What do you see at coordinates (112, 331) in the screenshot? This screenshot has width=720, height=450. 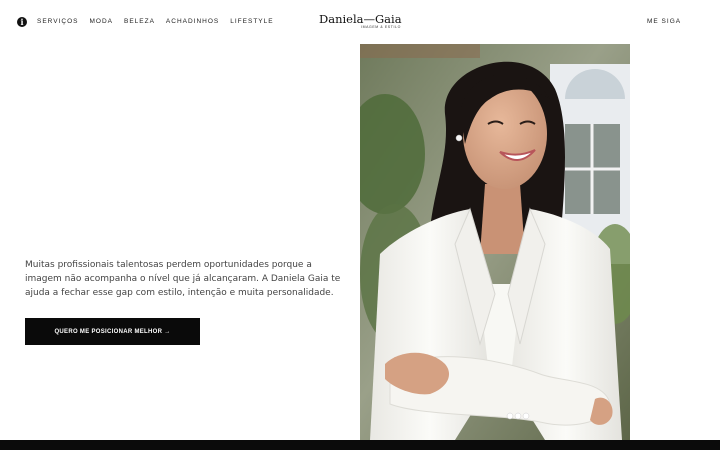 I see `cta-button: QUERO ME POSICIONAR MELHOR →` at bounding box center [112, 331].